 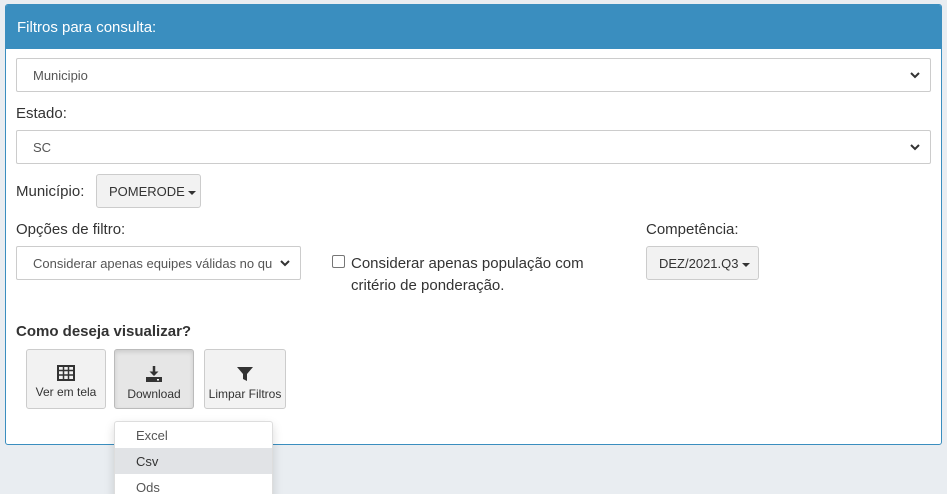 What do you see at coordinates (245, 374) in the screenshot?
I see `filter-icon` at bounding box center [245, 374].